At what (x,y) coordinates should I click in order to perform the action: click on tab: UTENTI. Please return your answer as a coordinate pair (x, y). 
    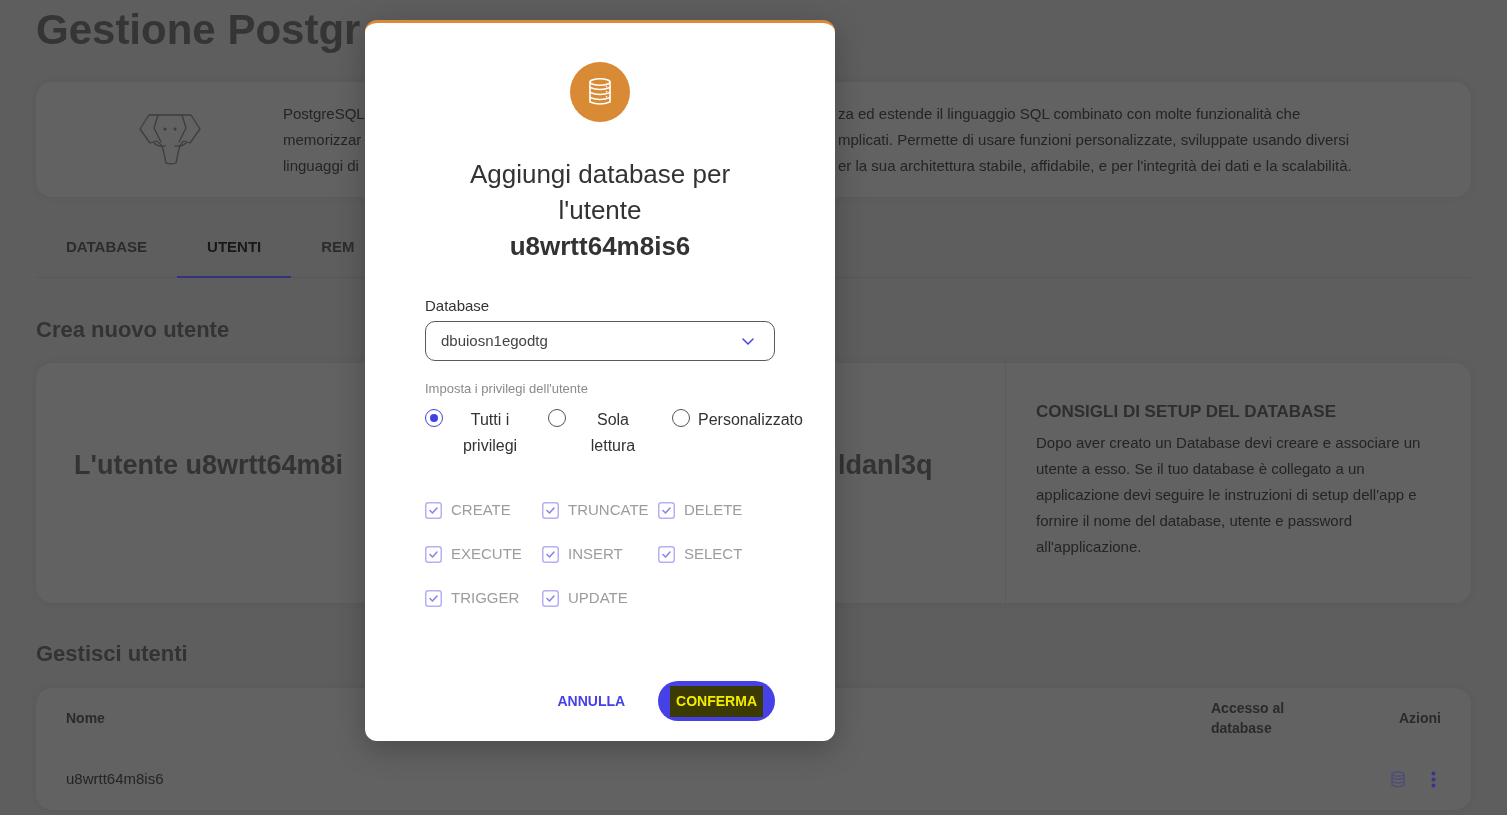
    Looking at the image, I should click on (234, 248).